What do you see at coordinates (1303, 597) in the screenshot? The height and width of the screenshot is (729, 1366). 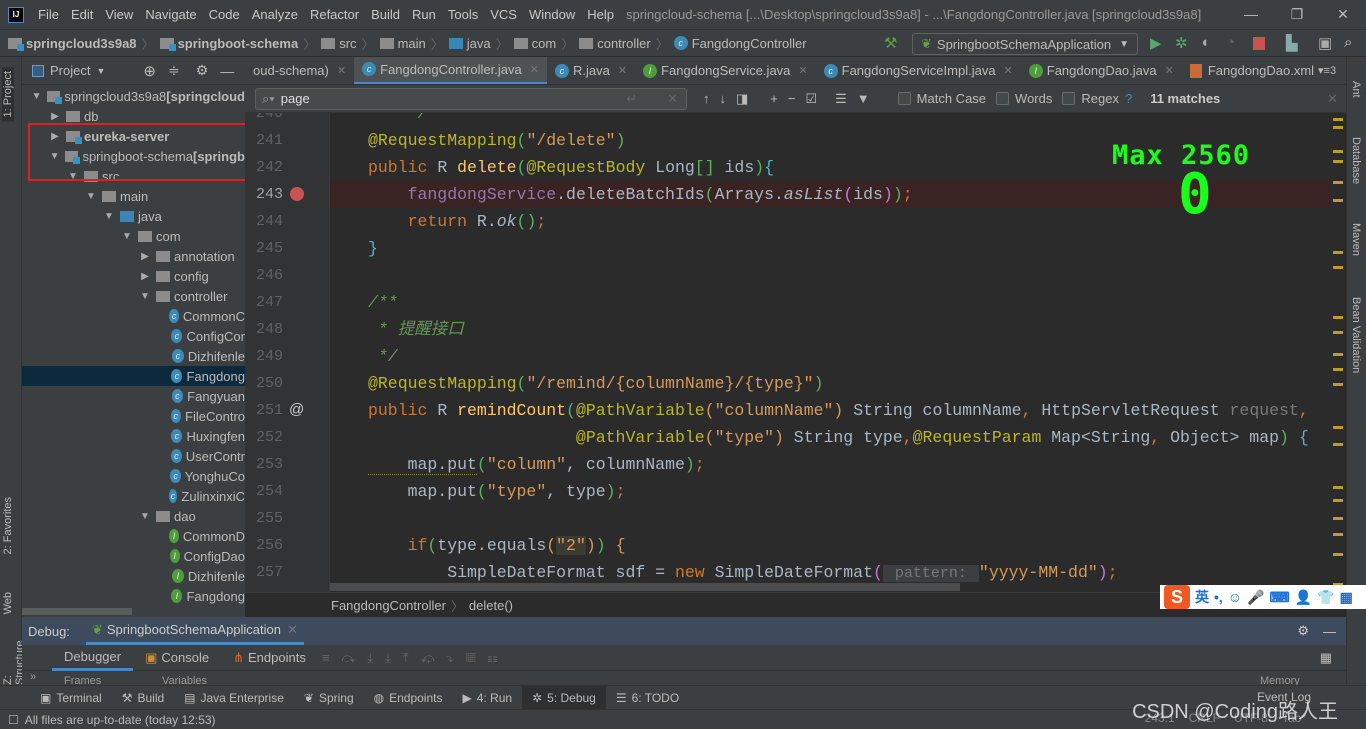 I see `ime-user-icon: 👤` at bounding box center [1303, 597].